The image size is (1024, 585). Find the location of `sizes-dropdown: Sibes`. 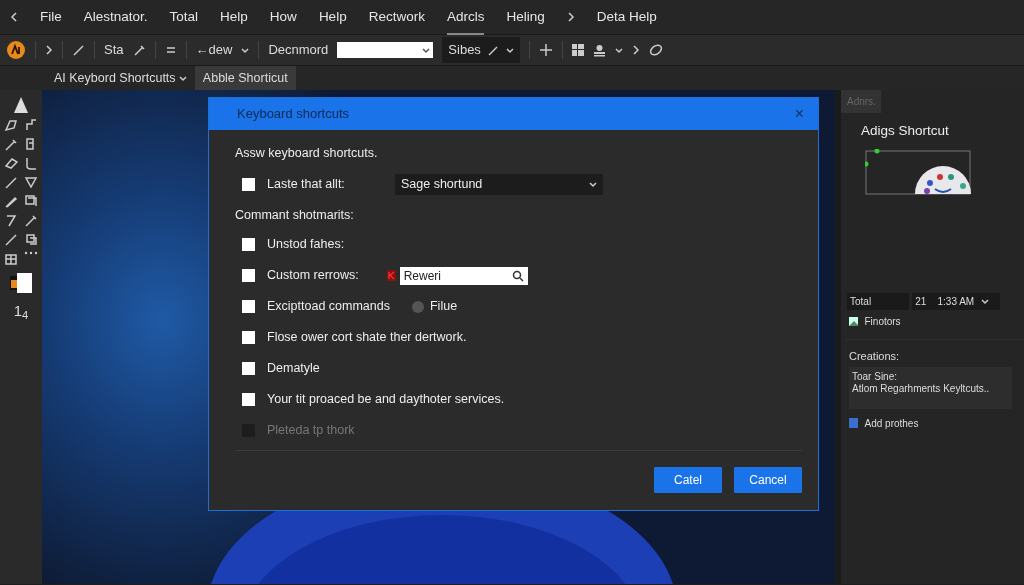

sizes-dropdown: Sibes is located at coordinates (481, 50).